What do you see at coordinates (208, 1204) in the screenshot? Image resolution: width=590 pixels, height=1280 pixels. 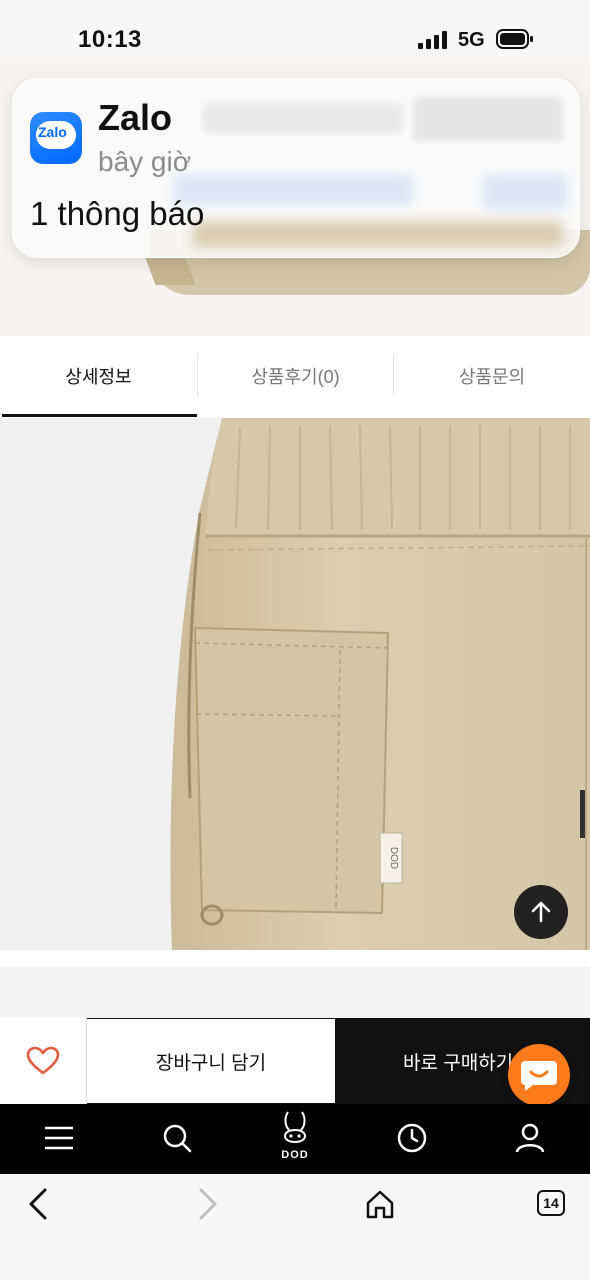 I see `forward-icon` at bounding box center [208, 1204].